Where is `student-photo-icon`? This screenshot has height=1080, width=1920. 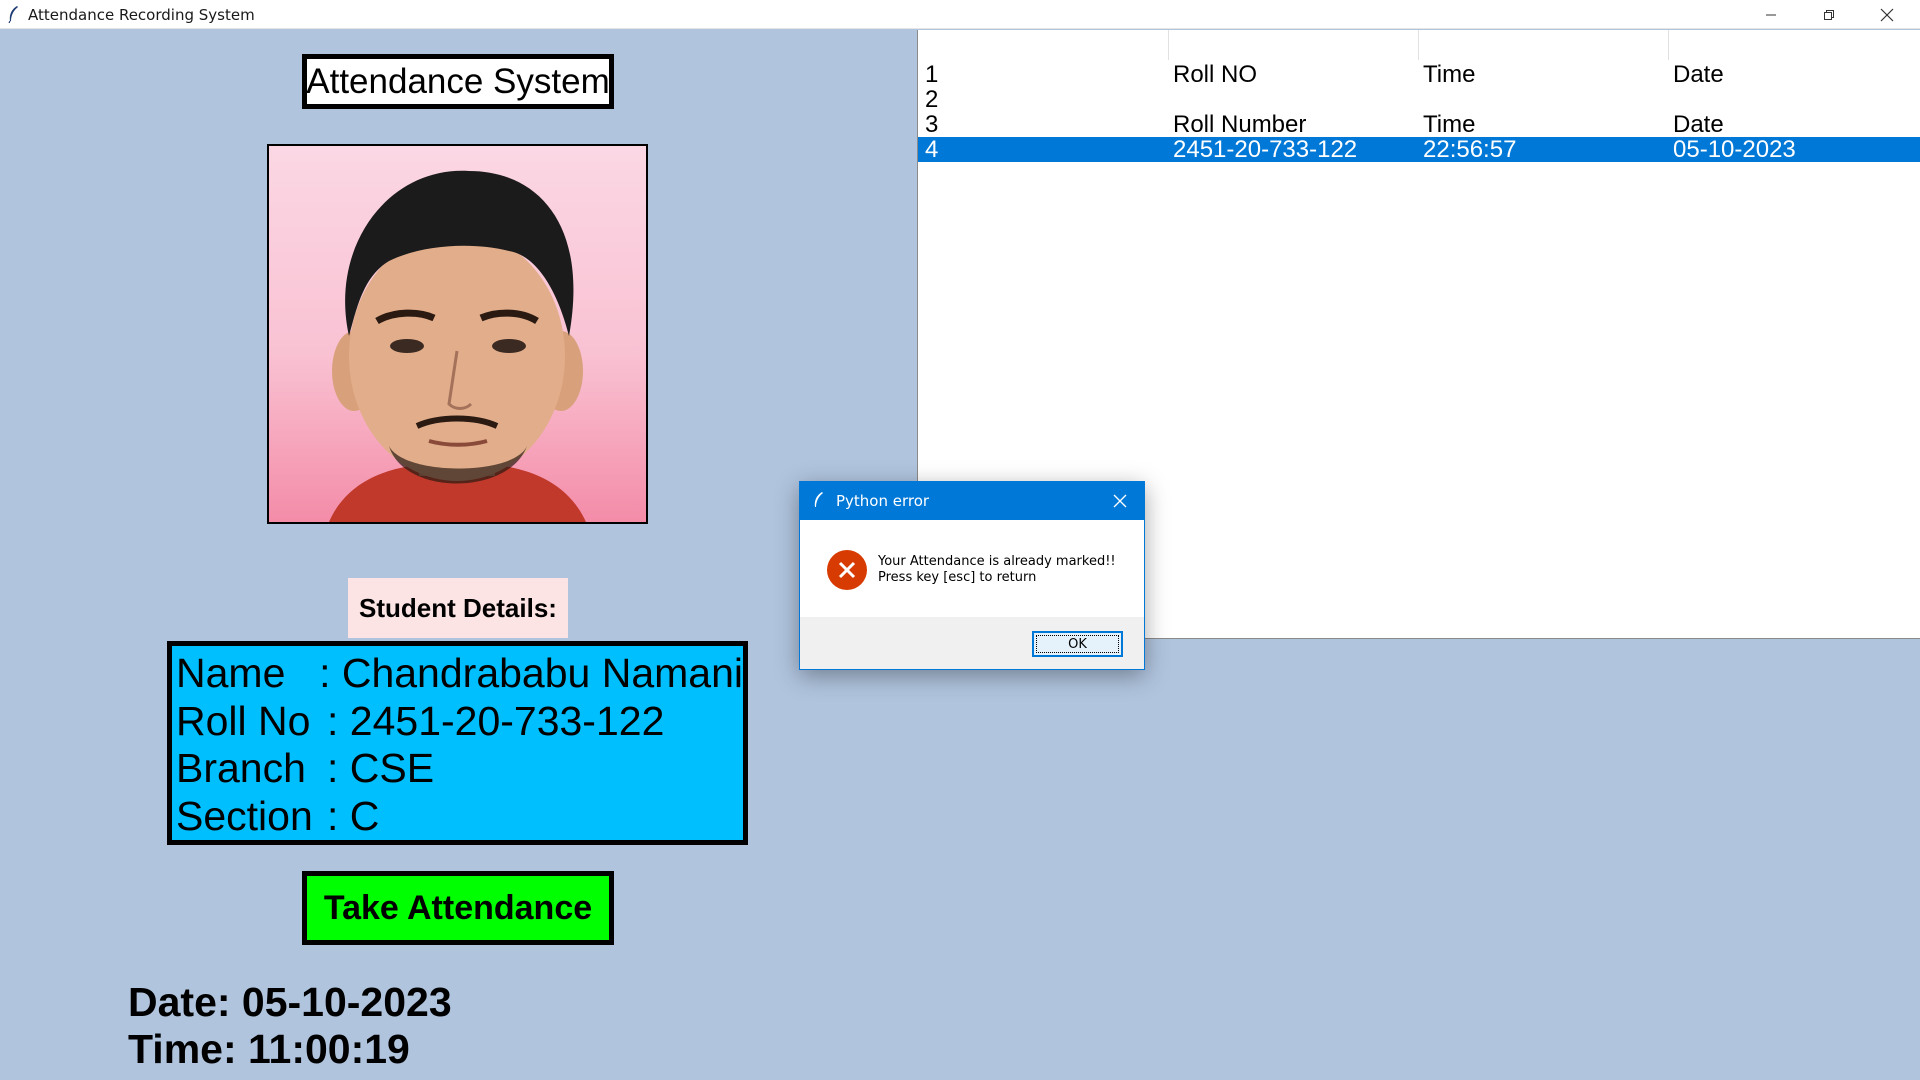 student-photo-icon is located at coordinates (457, 346).